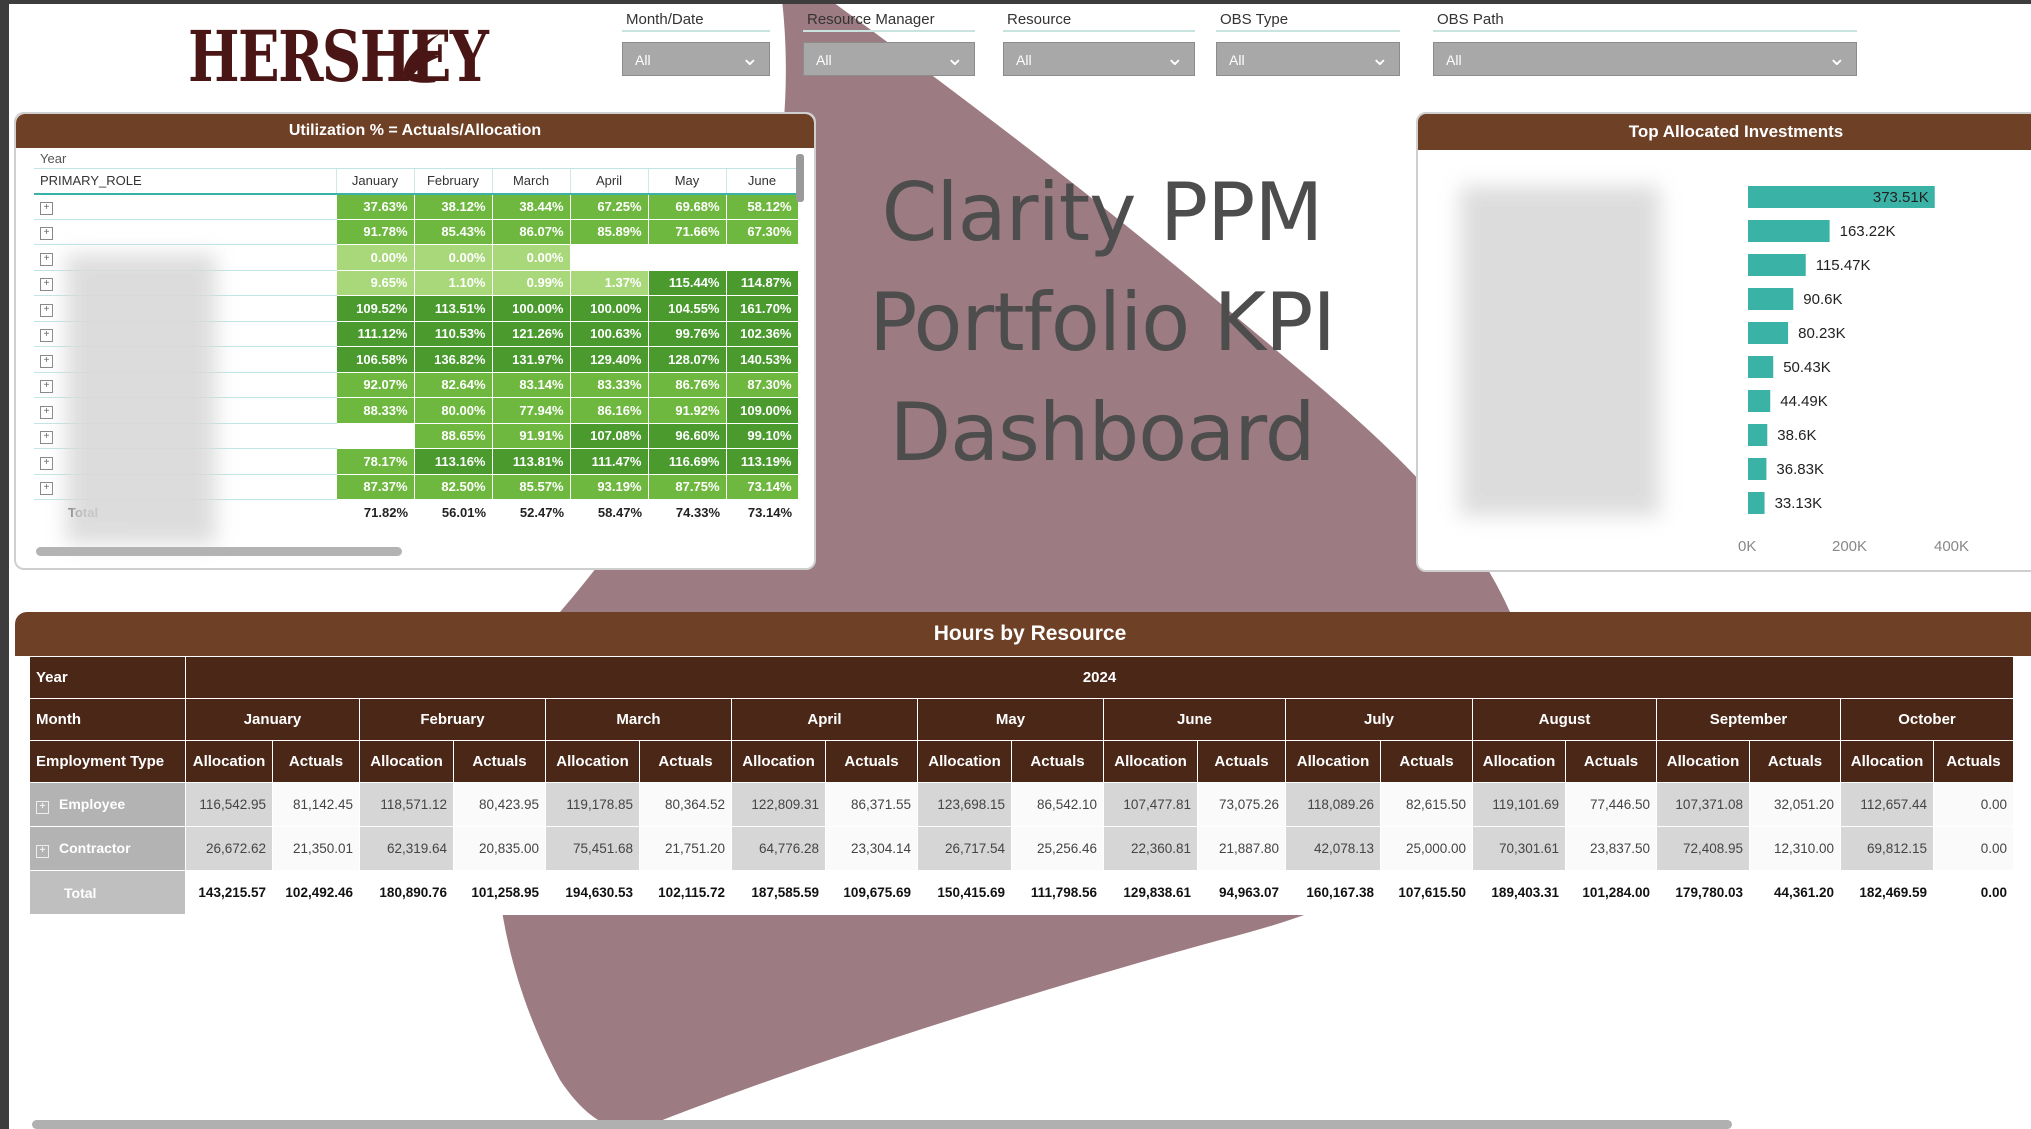  I want to click on row-header: PRIMARY_ROLE, so click(185, 181).